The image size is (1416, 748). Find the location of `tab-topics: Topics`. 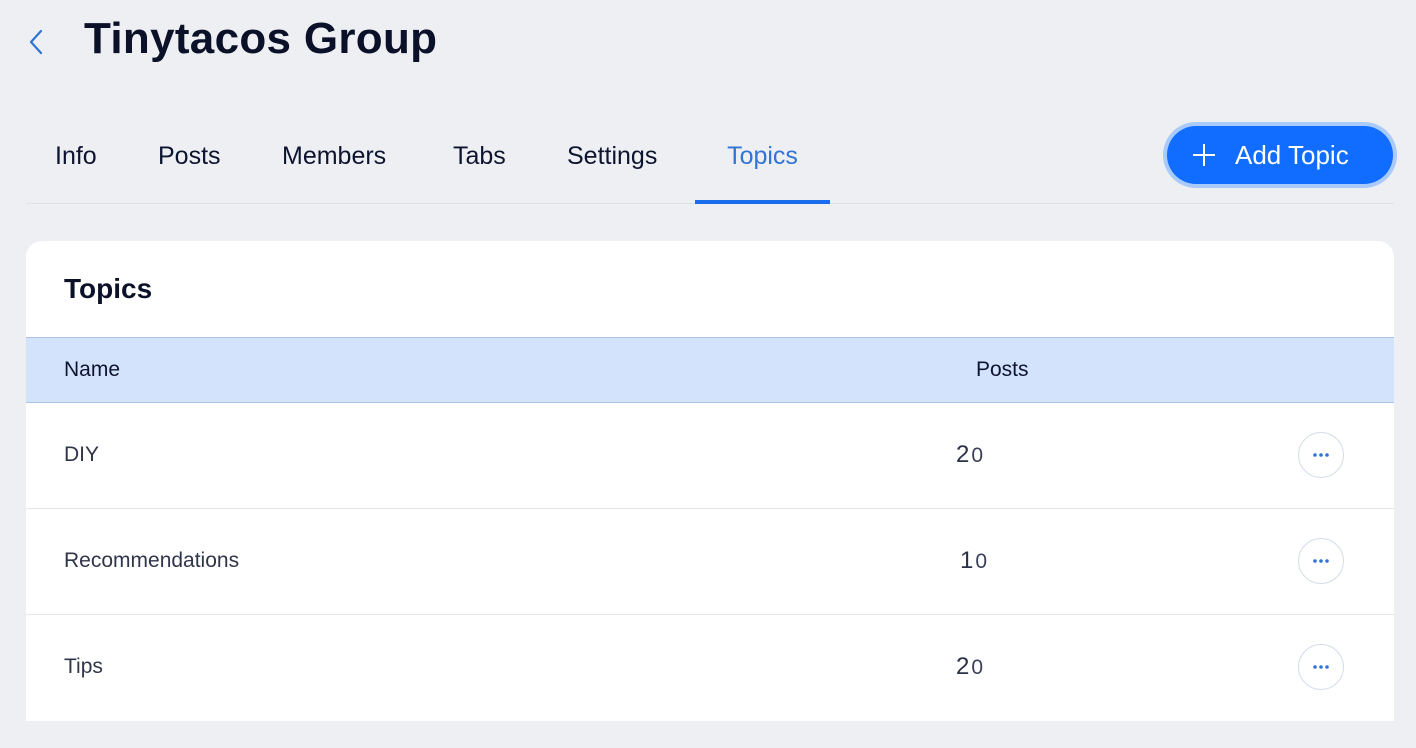

tab-topics: Topics is located at coordinates (762, 161).